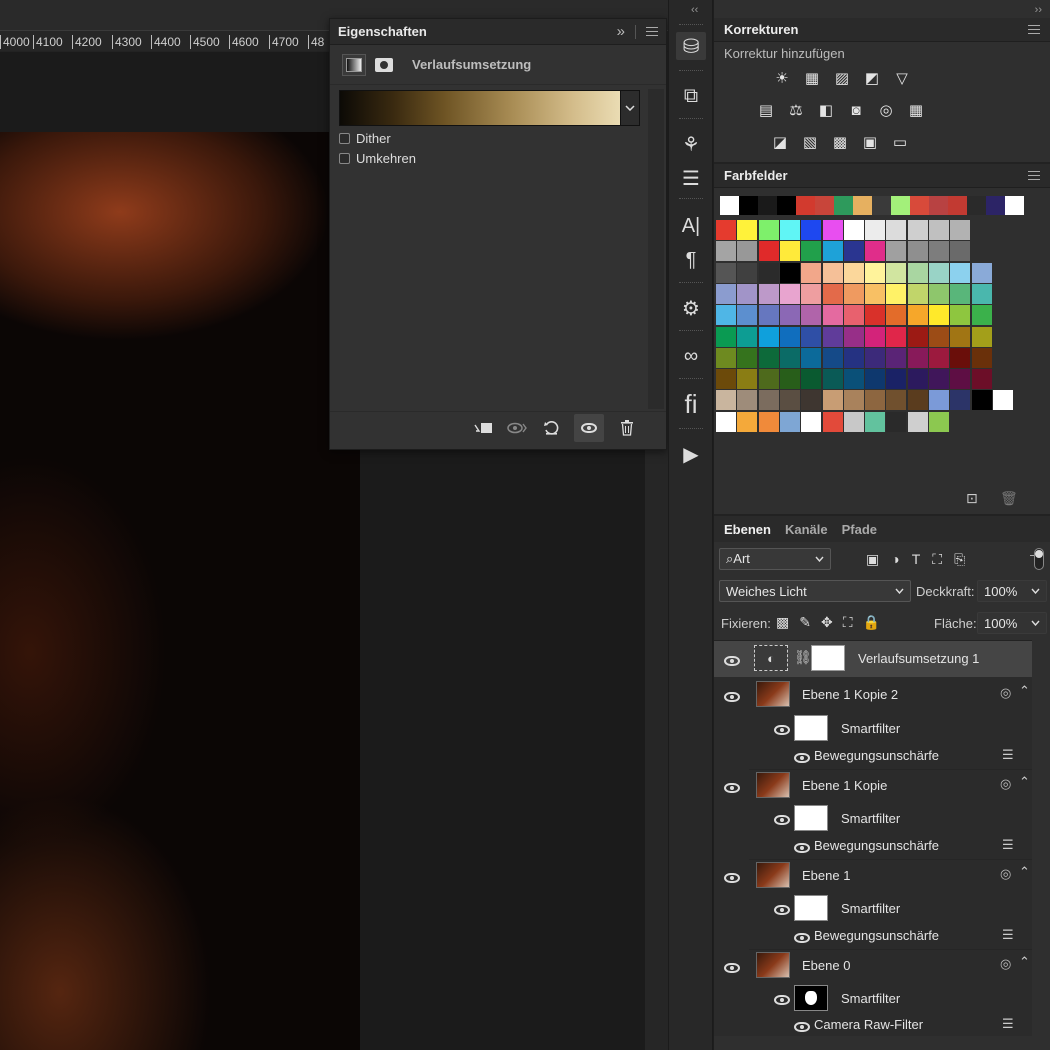  What do you see at coordinates (1009, 498) in the screenshot?
I see `delete-swatch-icon: 🗑` at bounding box center [1009, 498].